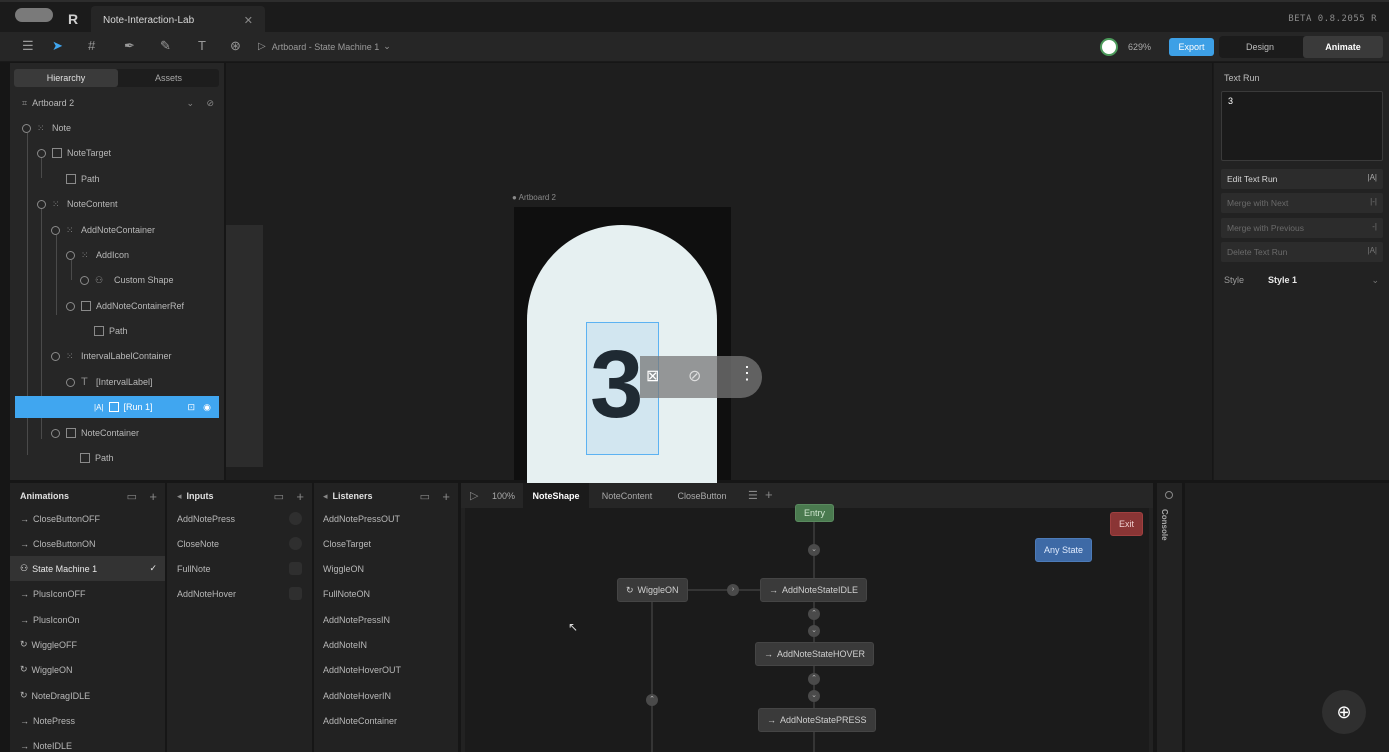 Image resolution: width=1389 pixels, height=752 pixels. I want to click on animate-mode-tab: Animate, so click(1343, 47).